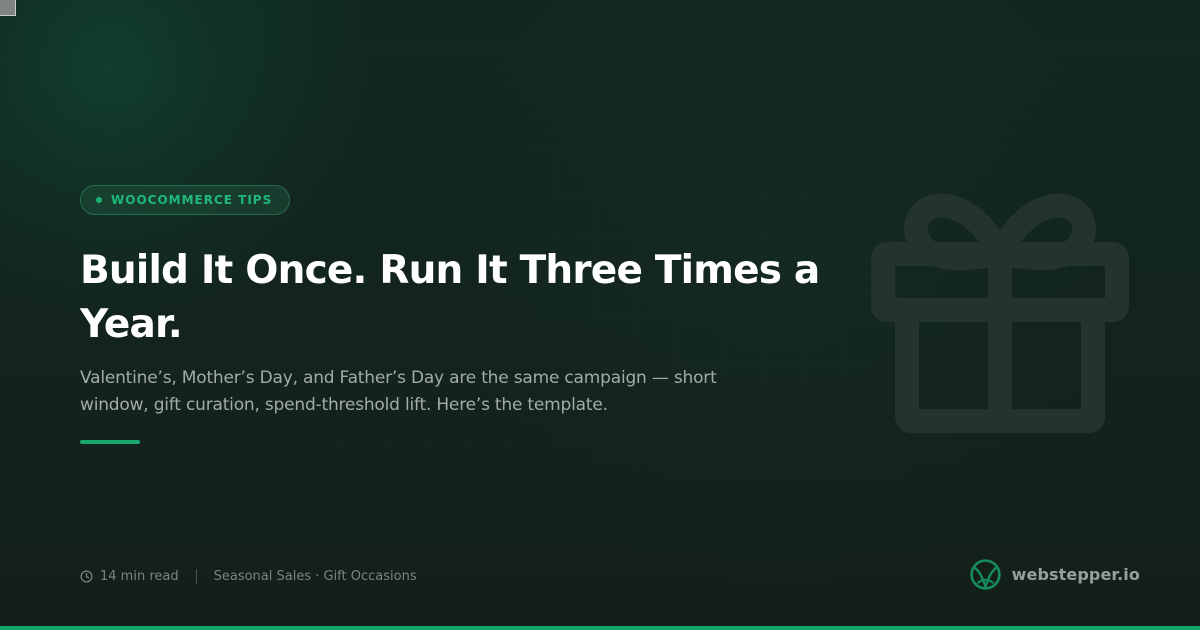  What do you see at coordinates (600, 628) in the screenshot?
I see `bottom-accent-bar` at bounding box center [600, 628].